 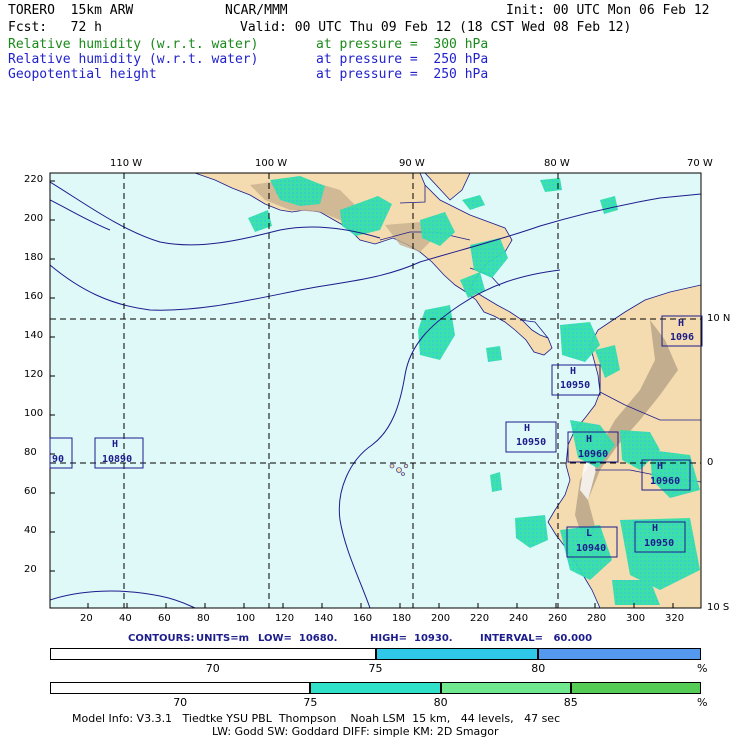 What do you see at coordinates (34, 413) in the screenshot?
I see `y-tick-label: 100` at bounding box center [34, 413].